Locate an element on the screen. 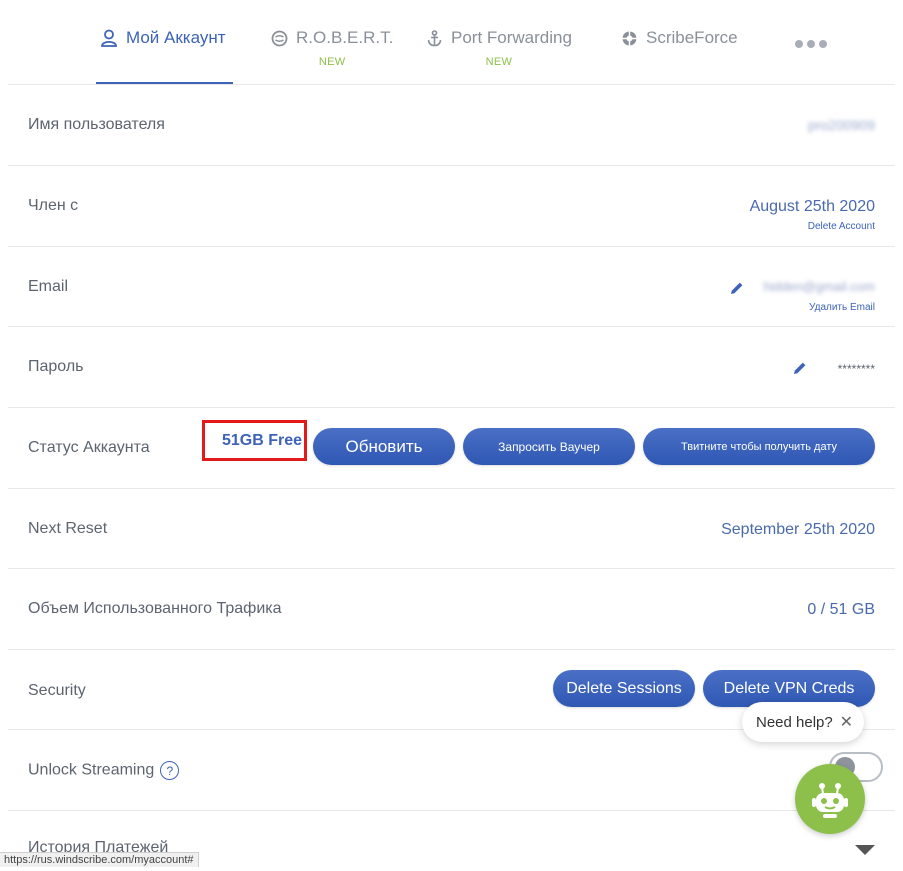  help-question-icon: ? is located at coordinates (170, 770).